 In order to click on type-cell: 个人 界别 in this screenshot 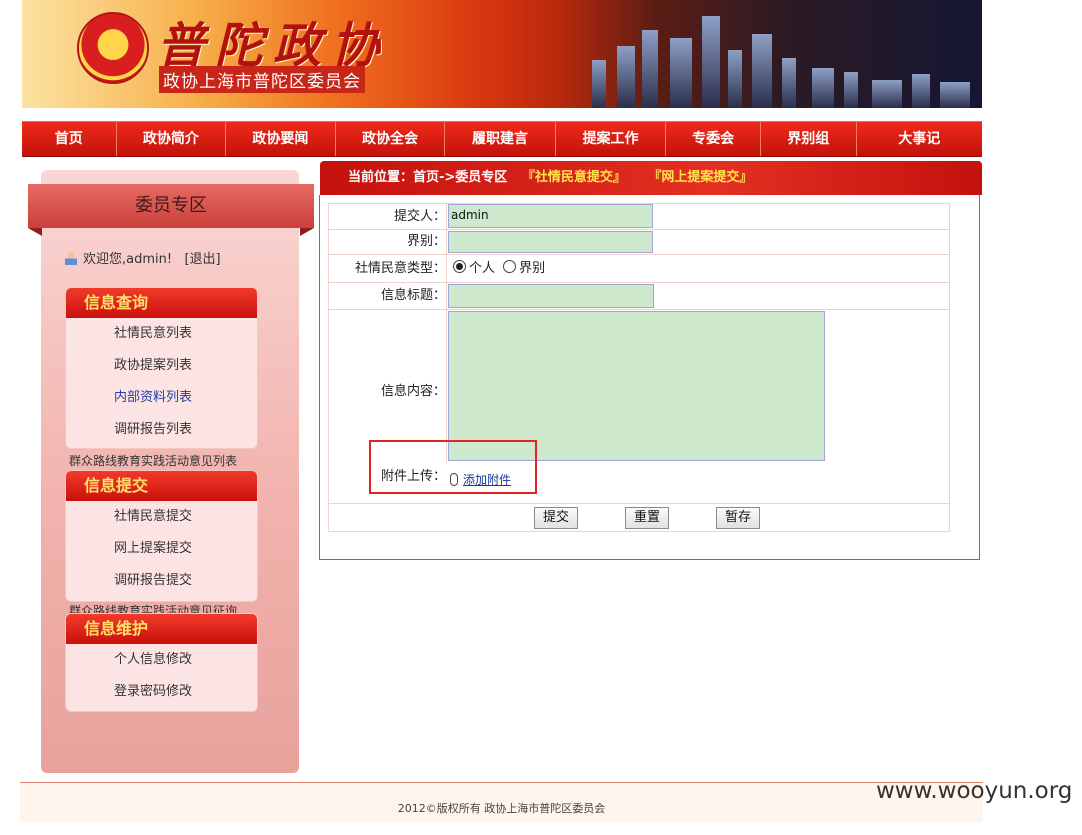, I will do `click(495, 268)`.